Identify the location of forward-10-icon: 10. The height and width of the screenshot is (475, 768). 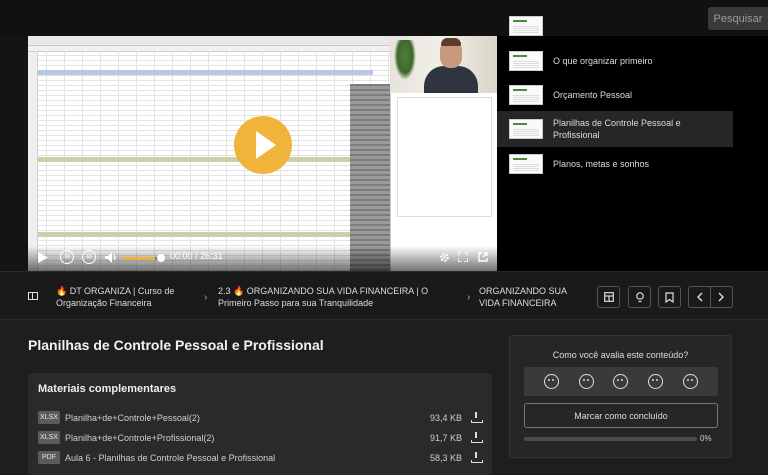
(89, 257).